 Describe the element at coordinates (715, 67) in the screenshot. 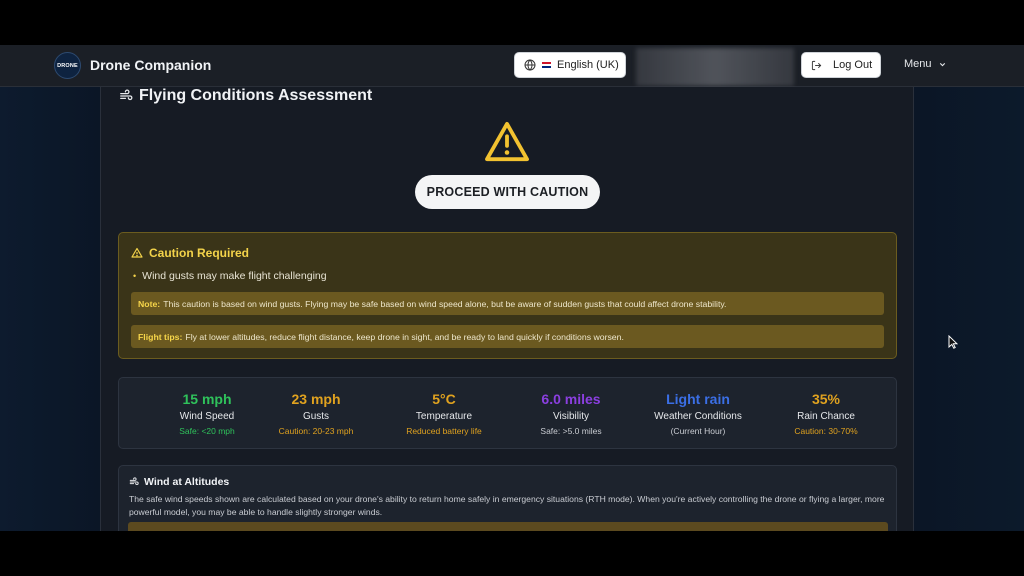

I see `redacted-user-info` at that location.